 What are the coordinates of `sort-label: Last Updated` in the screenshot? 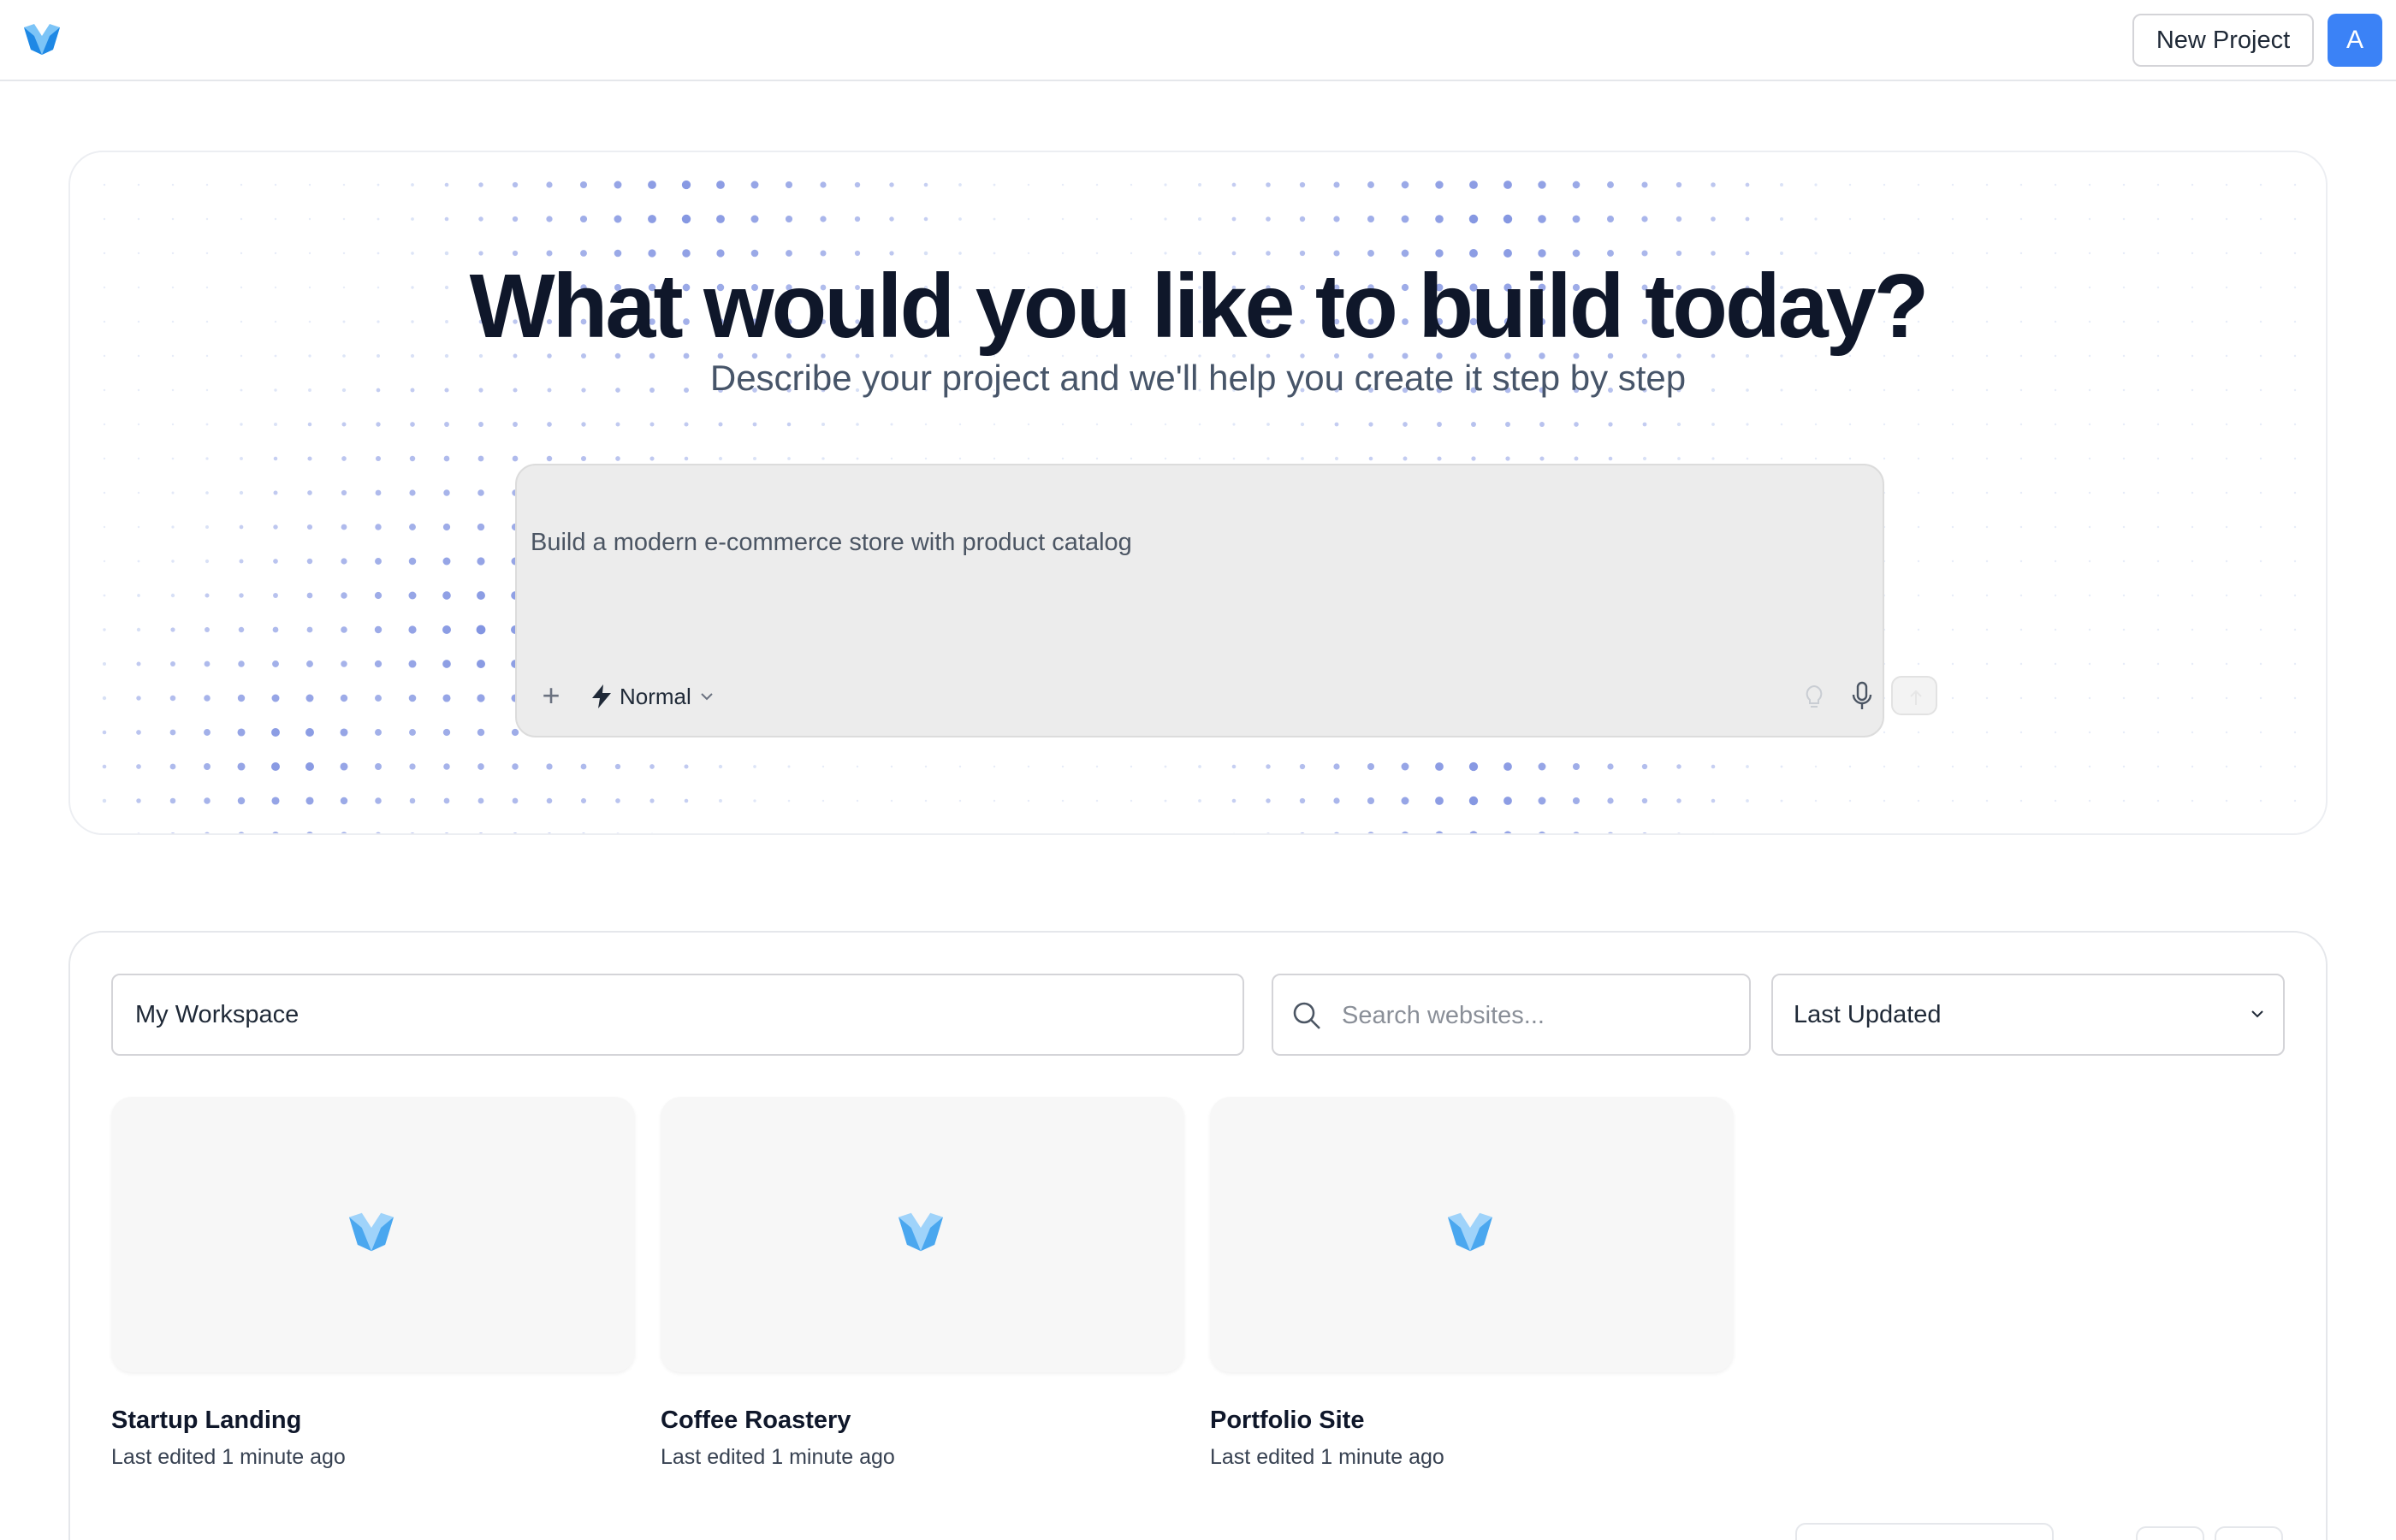 It's located at (1868, 1014).